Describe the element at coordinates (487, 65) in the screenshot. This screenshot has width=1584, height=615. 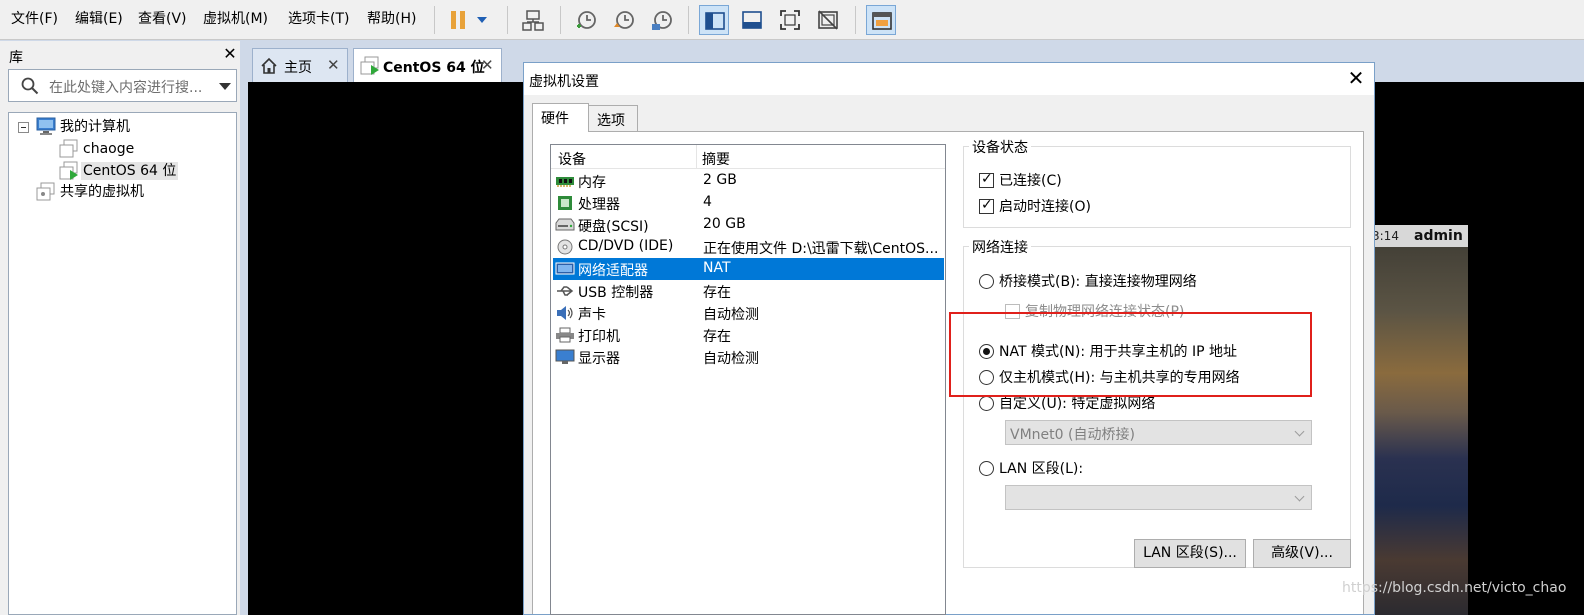
I see `tab-centos-close-icon: ✕` at that location.